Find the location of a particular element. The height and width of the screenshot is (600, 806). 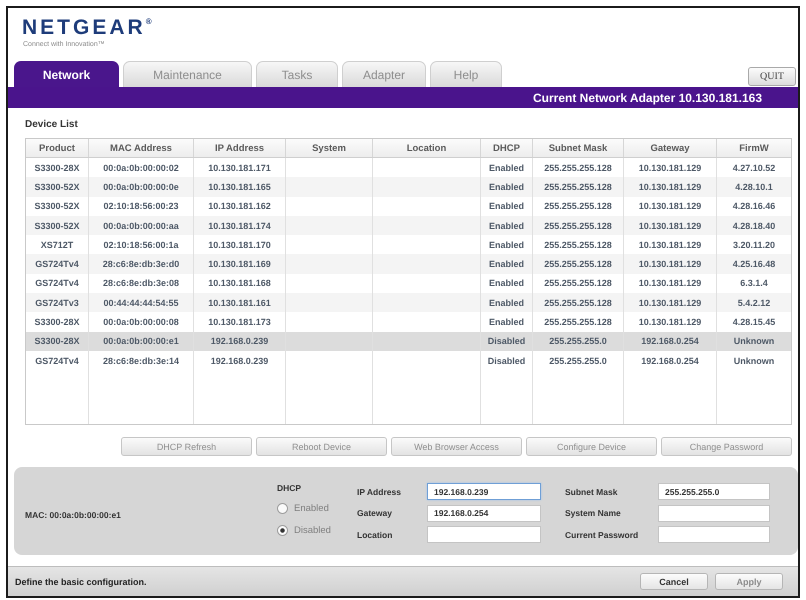

field-label: System Name is located at coordinates (593, 513).